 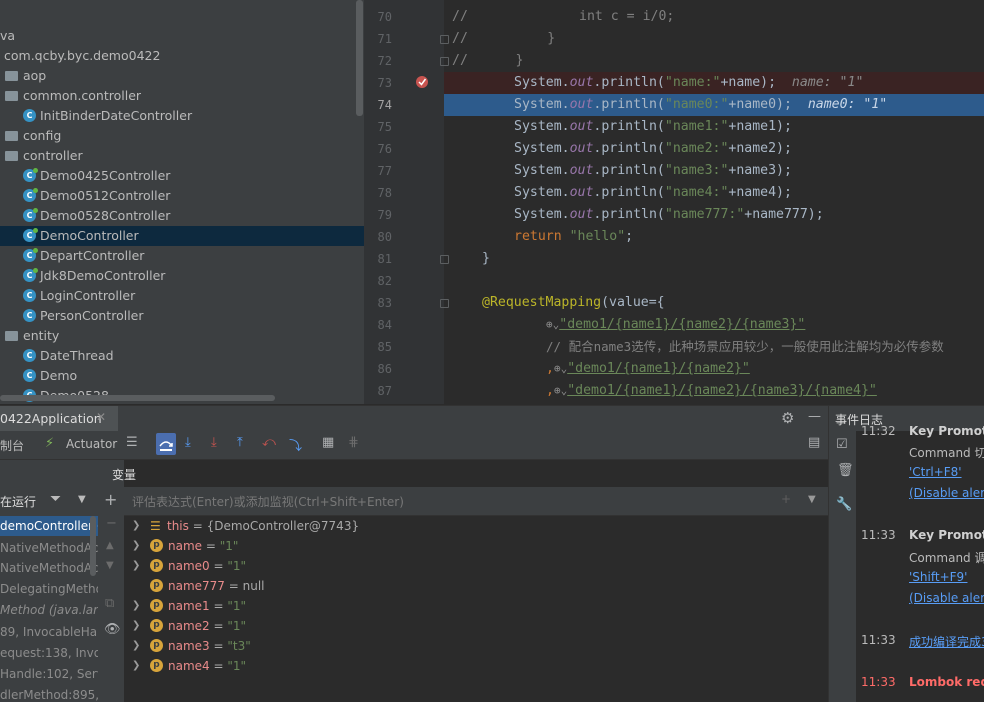 I want to click on trash-icon: 🗑, so click(x=845, y=470).